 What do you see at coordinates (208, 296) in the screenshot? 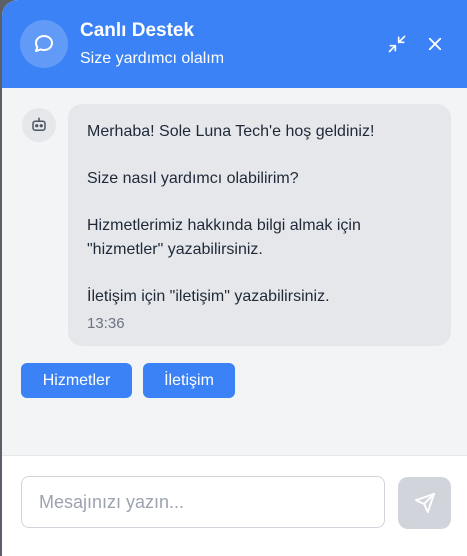
I see `message-line: İletişim için "iletişim" yazabilirsiniz.` at bounding box center [208, 296].